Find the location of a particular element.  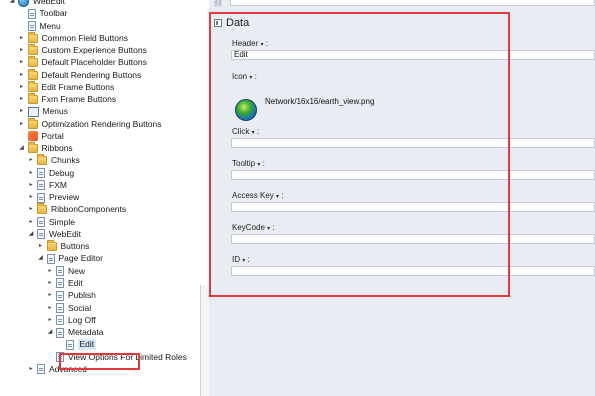

tree-node: ▸ Default Rendering Buttons is located at coordinates (80, 74).